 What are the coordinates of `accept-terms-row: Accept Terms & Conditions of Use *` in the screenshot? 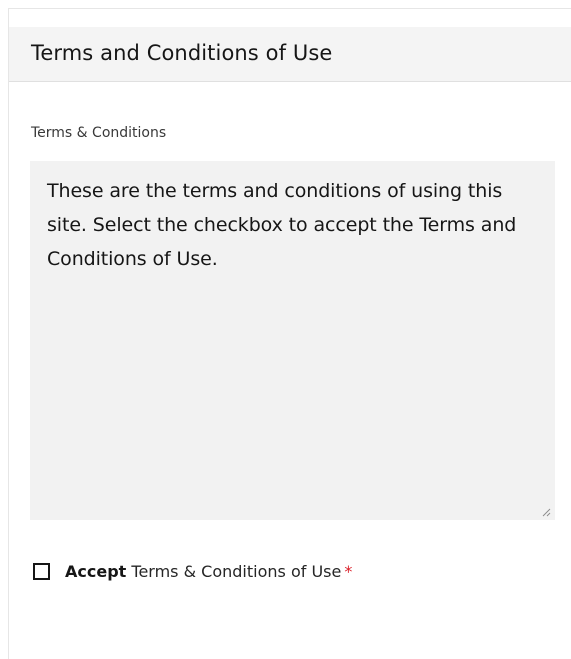 It's located at (192, 571).